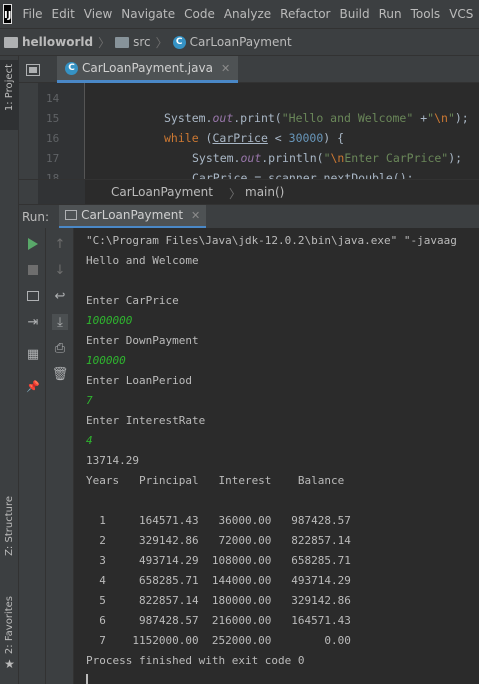  I want to click on project-tool-tab-label: 1: Project, so click(9, 88).